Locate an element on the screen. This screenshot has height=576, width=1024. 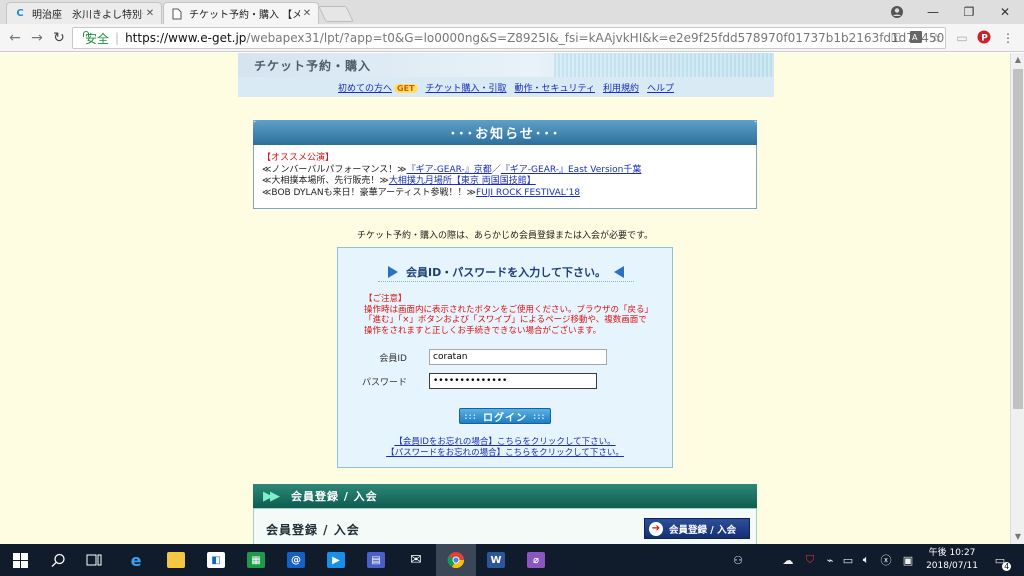
forgot-id-link: 【会員IDをお忘れの場合】こちらをクリックして下さい。 is located at coordinates (505, 442).